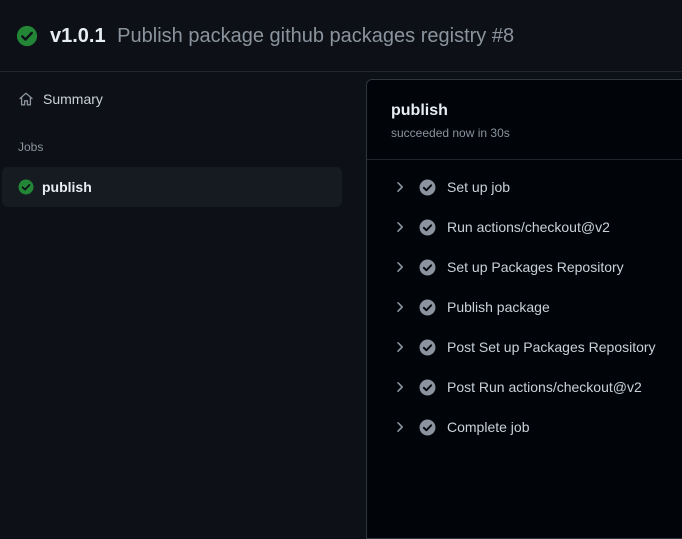  Describe the element at coordinates (450, 133) in the screenshot. I see `job-status-text: succeeded now in 30s` at that location.